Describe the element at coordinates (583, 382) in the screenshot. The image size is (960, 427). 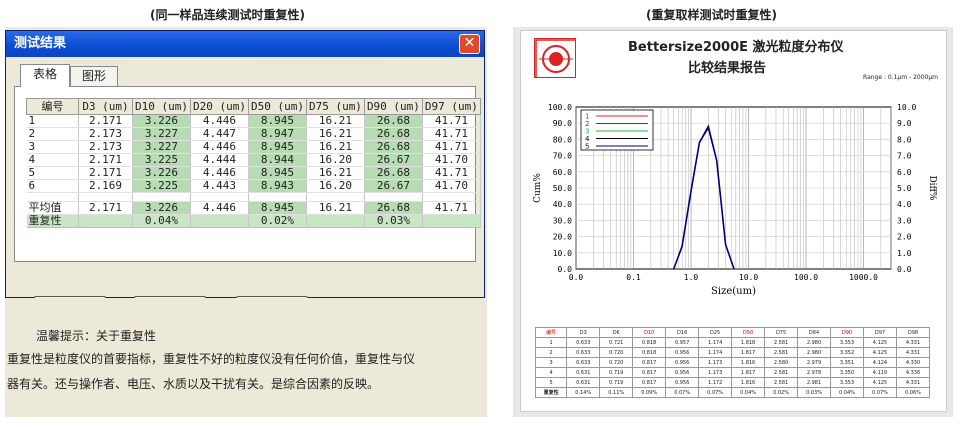
I see `report-cell: 0.631` at that location.